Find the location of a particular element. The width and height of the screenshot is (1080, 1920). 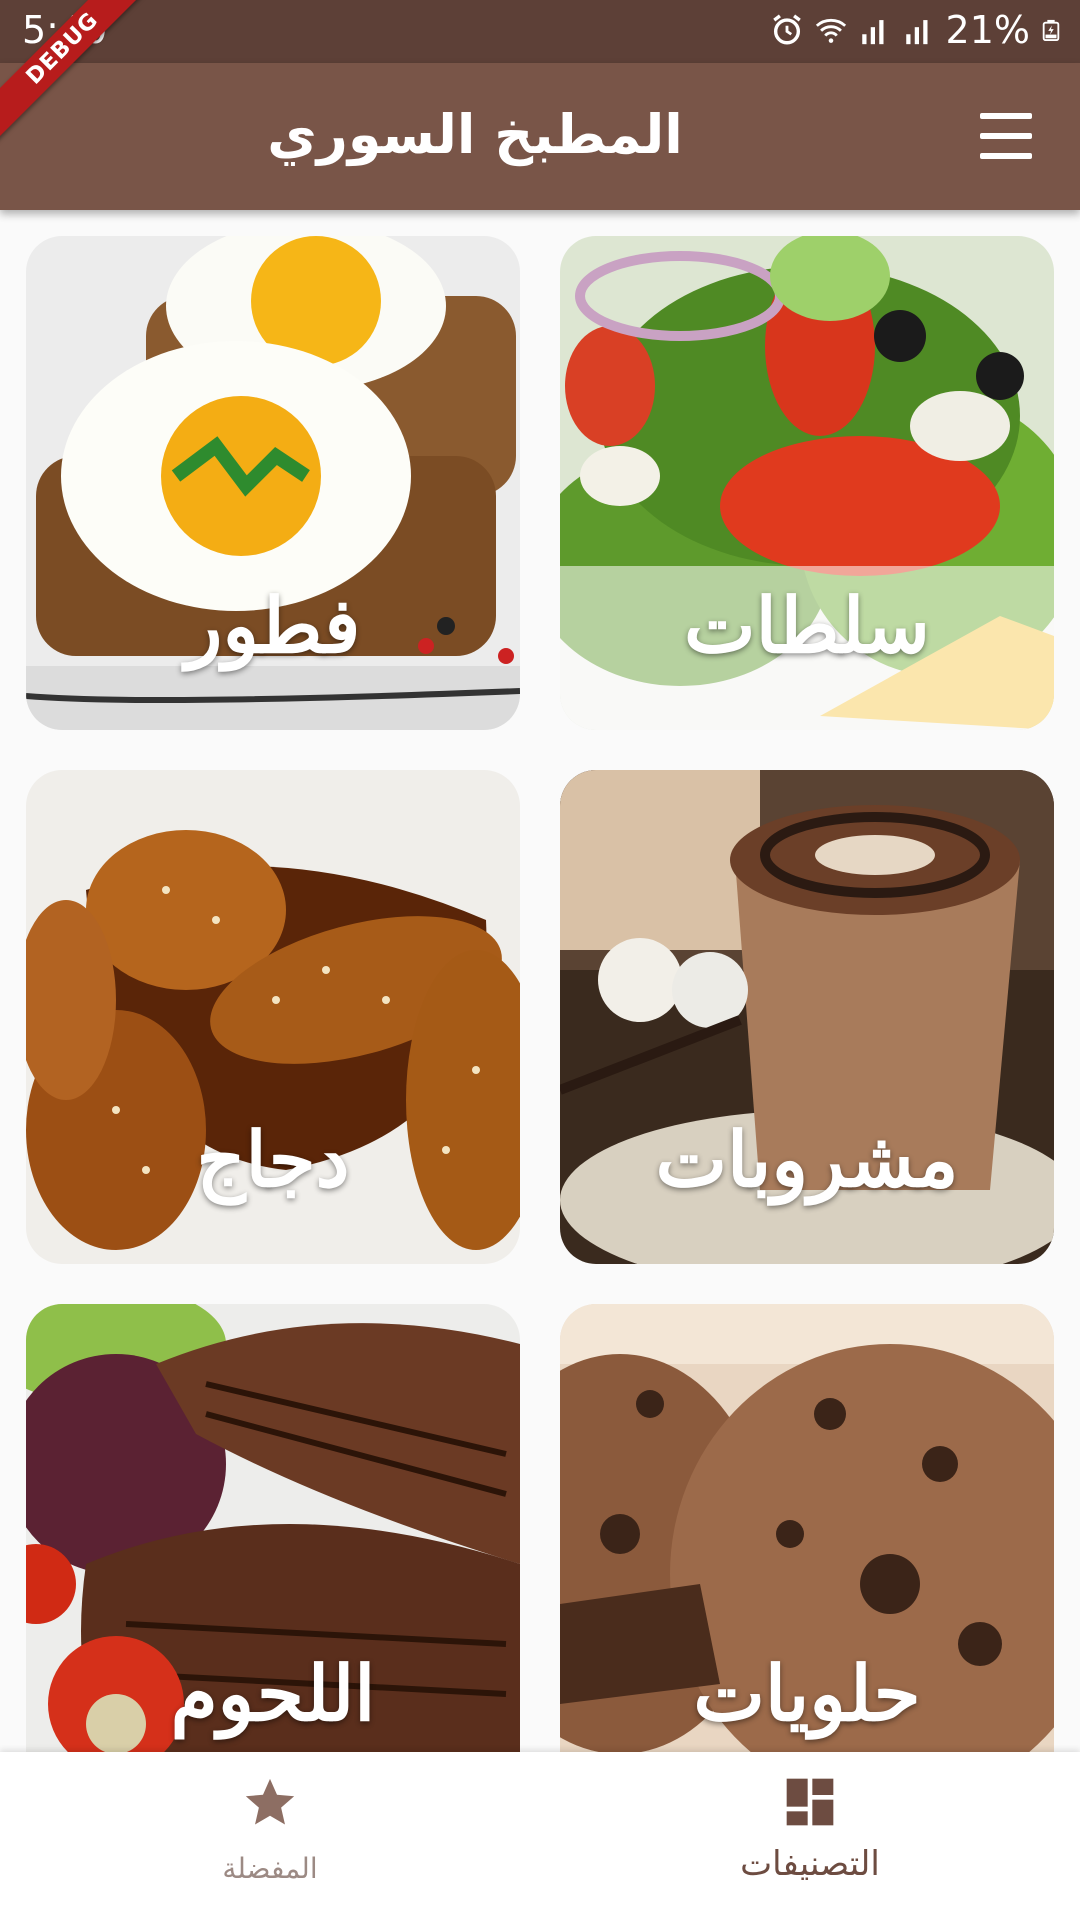

star-icon is located at coordinates (270, 1801).